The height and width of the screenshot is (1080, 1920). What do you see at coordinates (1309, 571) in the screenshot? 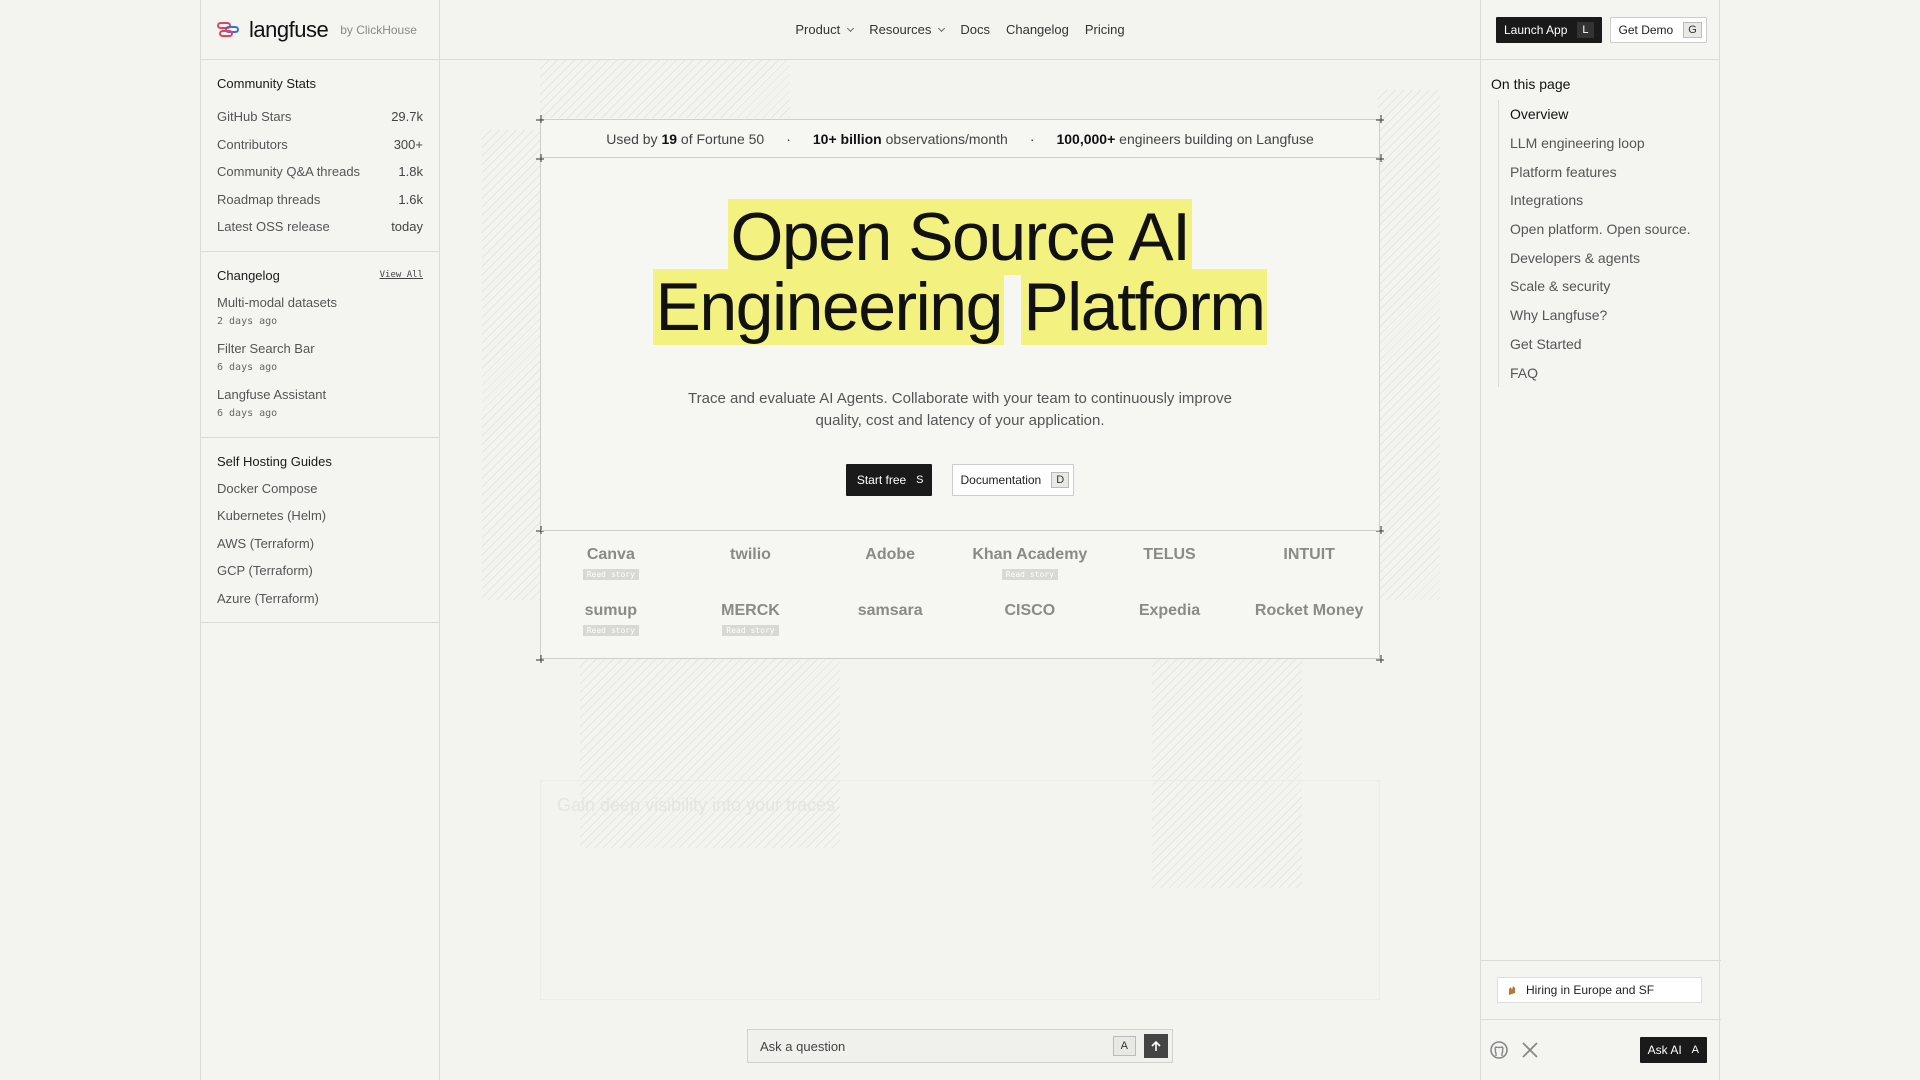
I see `customer-logo: INTUIT` at bounding box center [1309, 571].